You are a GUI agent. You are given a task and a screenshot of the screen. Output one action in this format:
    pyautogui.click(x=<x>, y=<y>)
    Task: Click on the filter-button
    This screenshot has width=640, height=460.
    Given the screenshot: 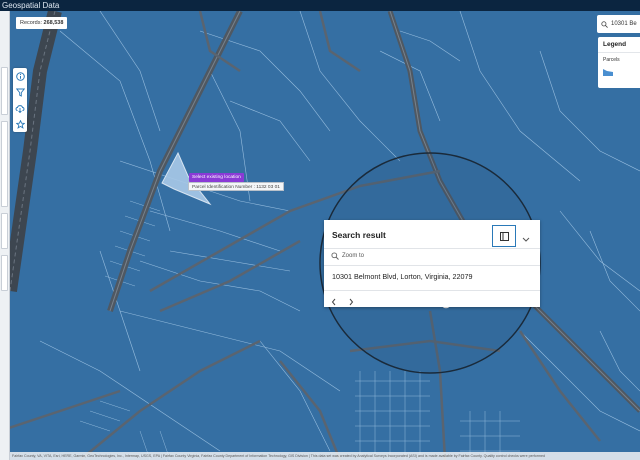 What is the action you would take?
    pyautogui.click(x=20, y=92)
    